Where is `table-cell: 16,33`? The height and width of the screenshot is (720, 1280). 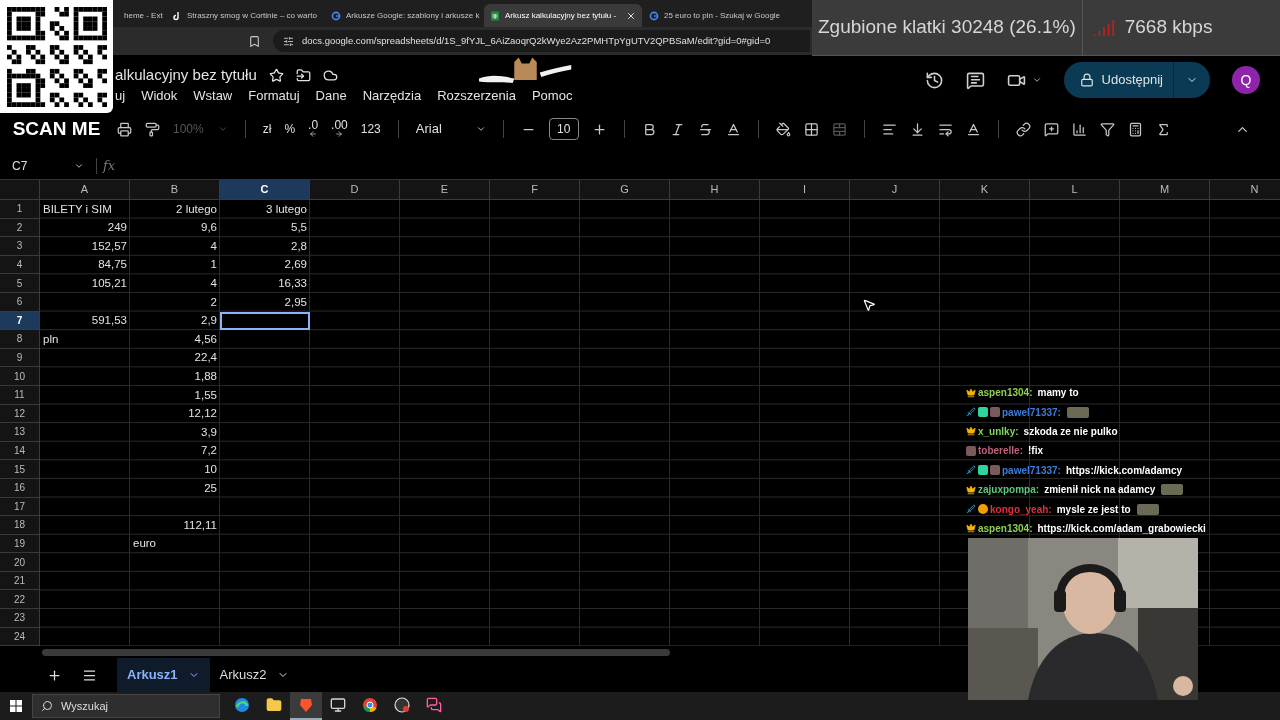
table-cell: 16,33 is located at coordinates (265, 283).